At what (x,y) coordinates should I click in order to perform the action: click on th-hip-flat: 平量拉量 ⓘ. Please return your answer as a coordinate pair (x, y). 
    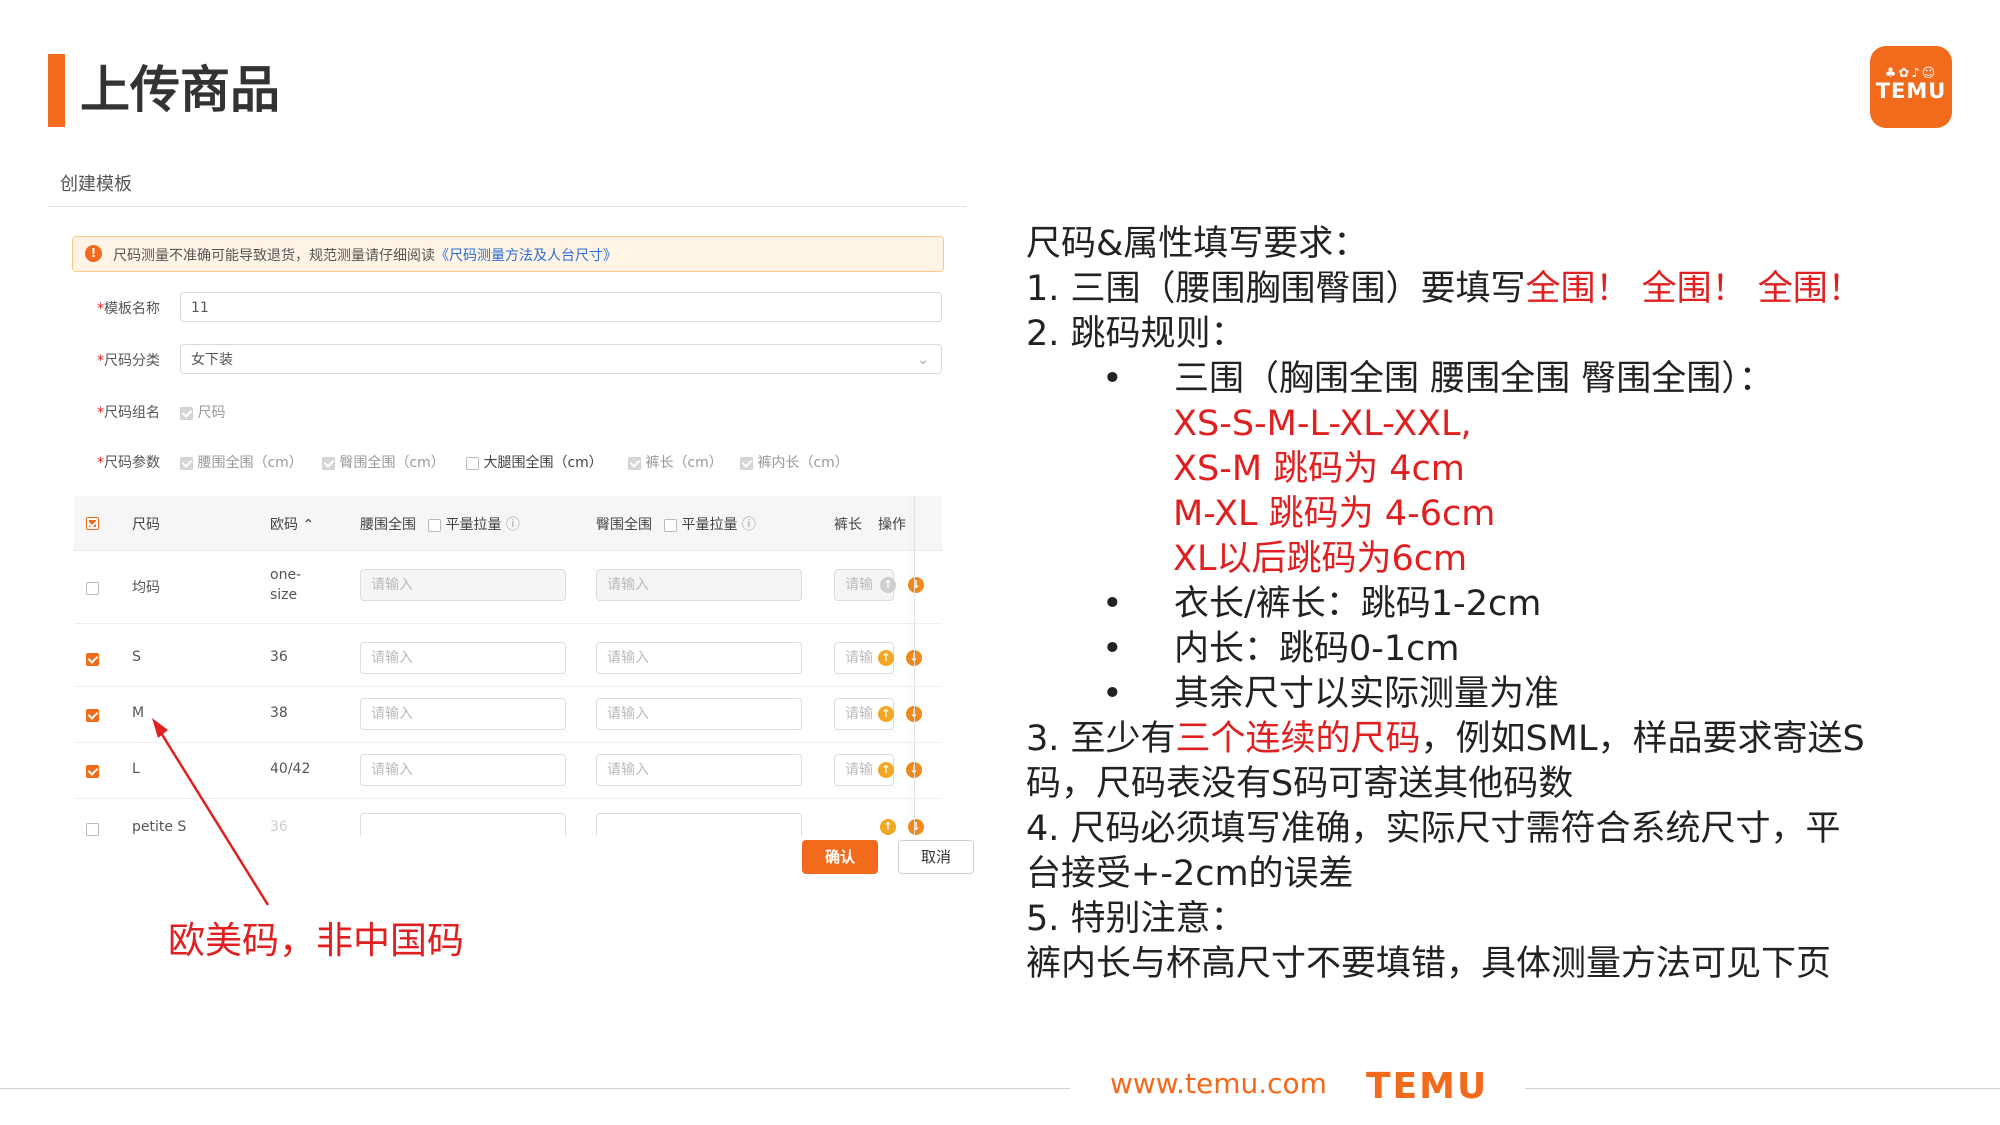
    Looking at the image, I should click on (710, 524).